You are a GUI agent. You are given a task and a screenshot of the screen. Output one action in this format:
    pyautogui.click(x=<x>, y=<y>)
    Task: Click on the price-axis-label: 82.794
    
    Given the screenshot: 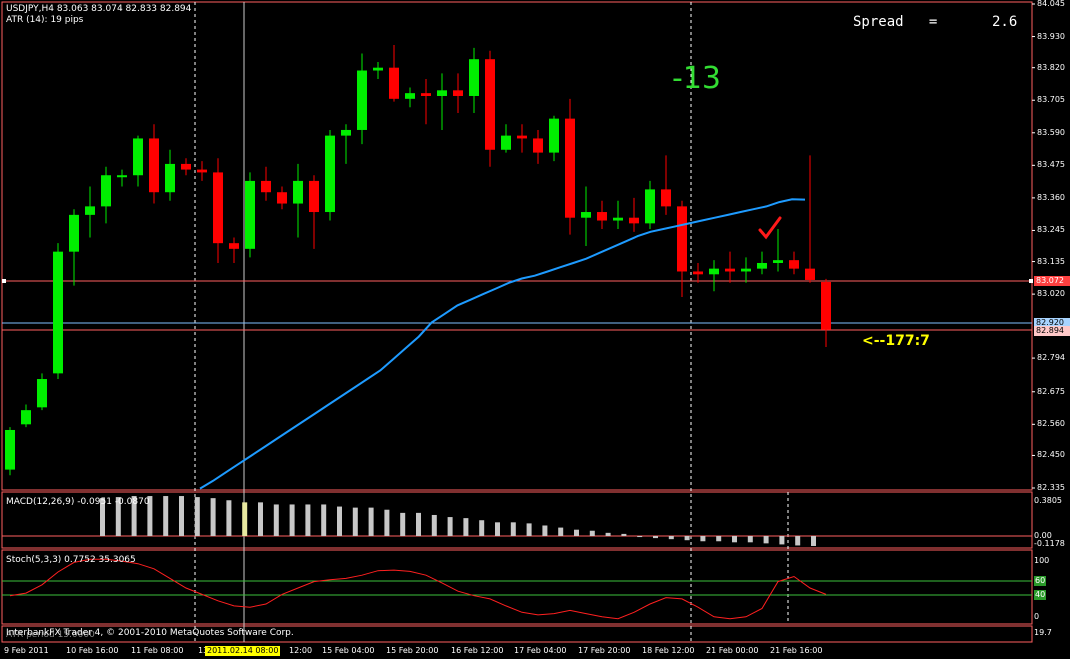 What is the action you would take?
    pyautogui.click(x=1051, y=358)
    